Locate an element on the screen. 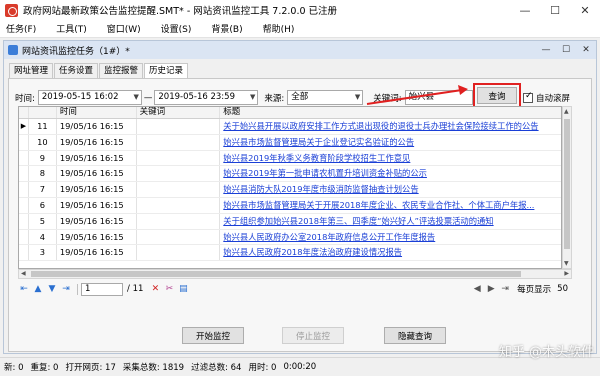 Image resolution: width=600 pixels, height=376 pixels. arrow-shaft is located at coordinates (414, 97).